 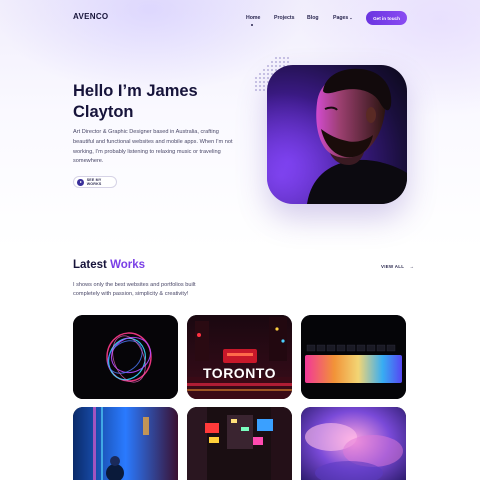 I want to click on toronto-sign-image, so click(x=239, y=357).